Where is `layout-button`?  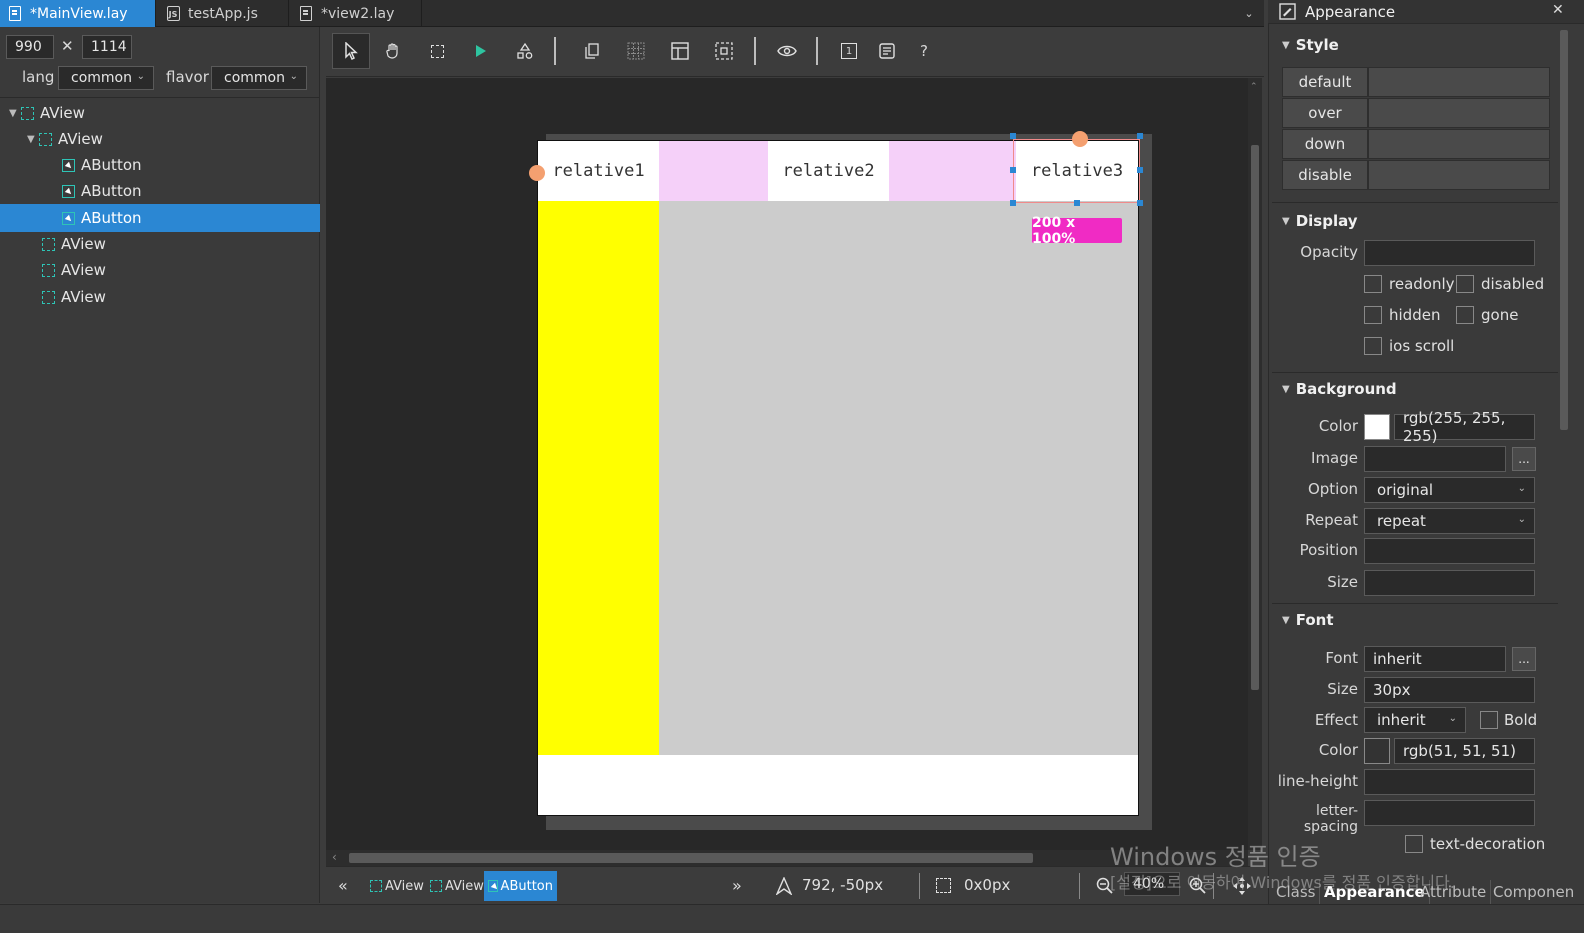 layout-button is located at coordinates (680, 51).